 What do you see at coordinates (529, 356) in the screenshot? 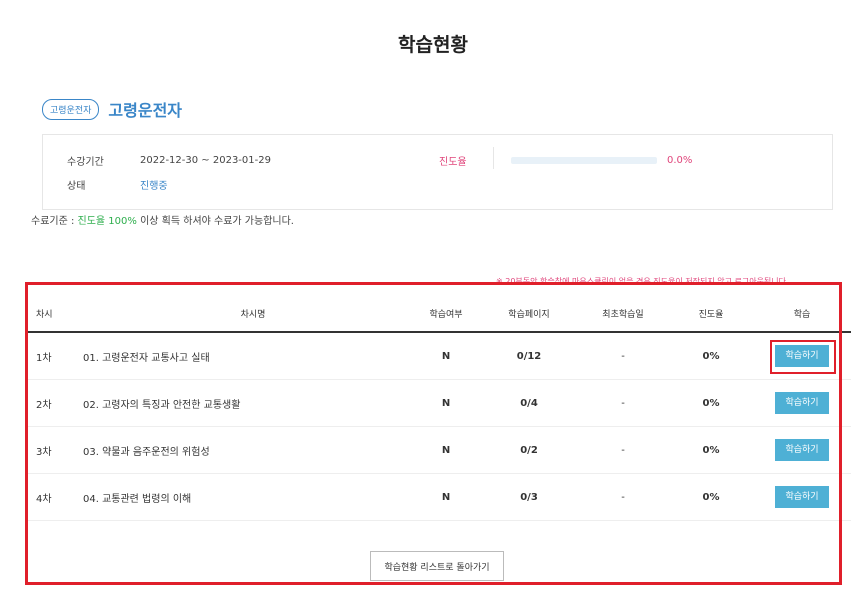
I see `row-page: 0/12` at bounding box center [529, 356].